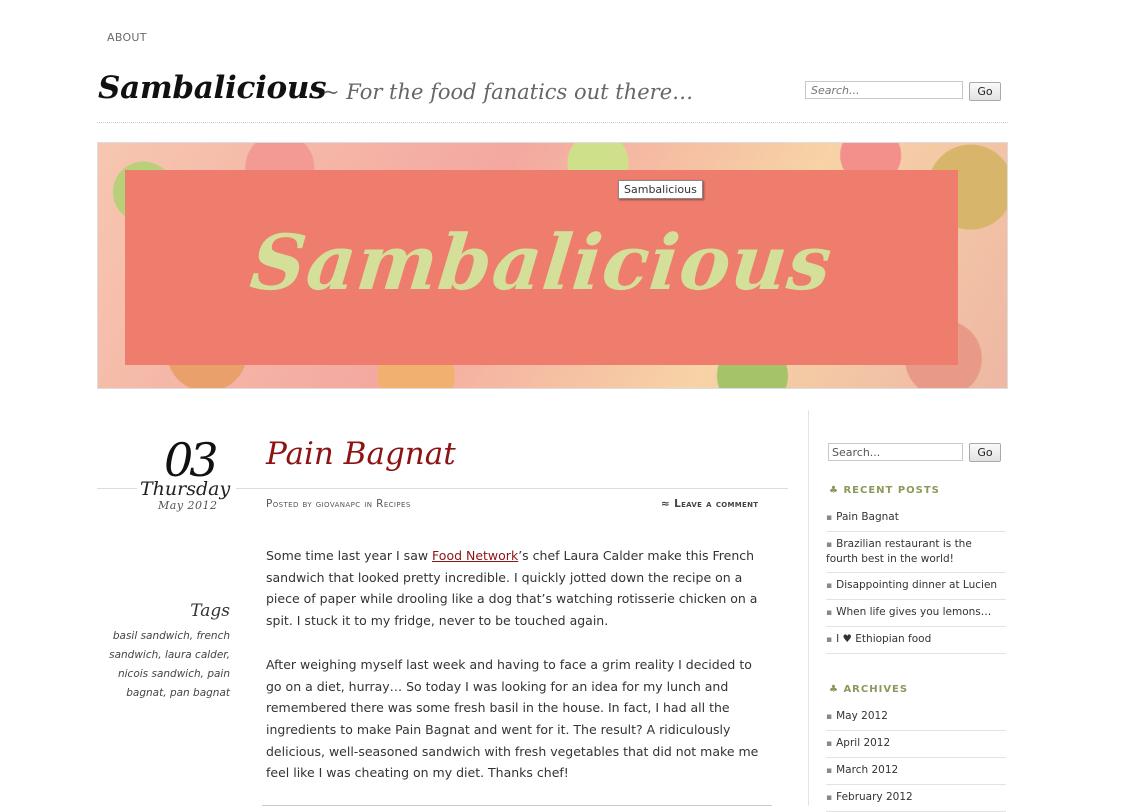 This screenshot has height=812, width=1130. I want to click on archive-item: ▪ April 2012, so click(916, 744).